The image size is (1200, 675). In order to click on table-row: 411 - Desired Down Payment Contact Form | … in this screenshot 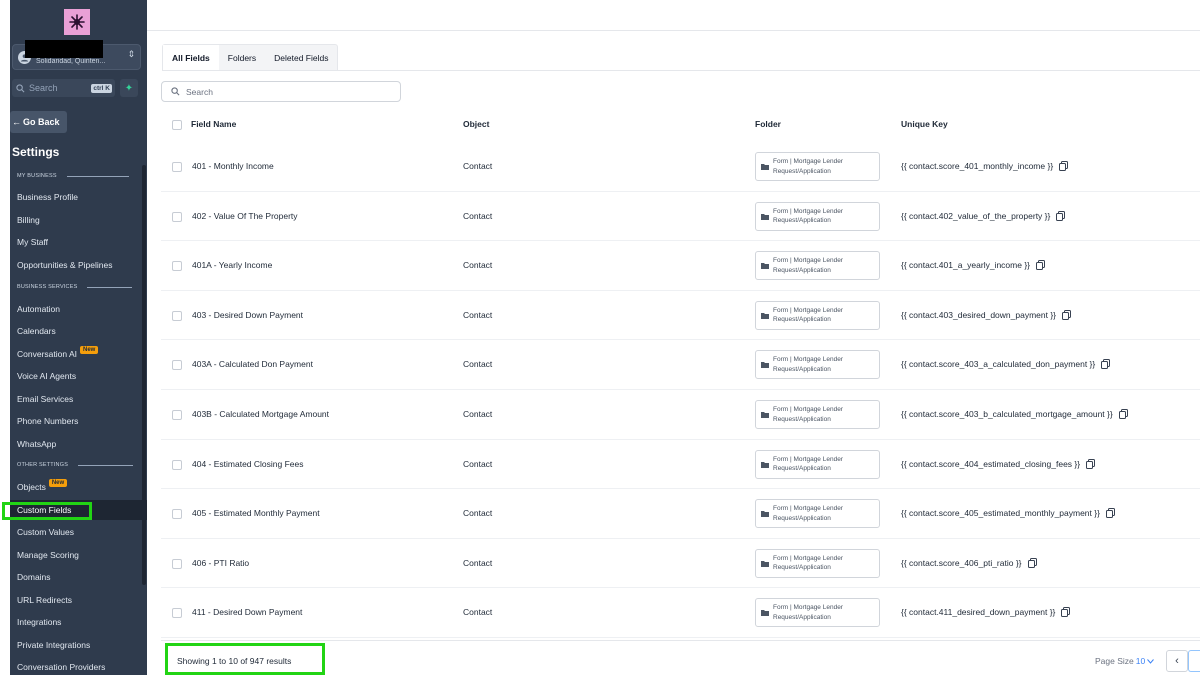, I will do `click(680, 613)`.